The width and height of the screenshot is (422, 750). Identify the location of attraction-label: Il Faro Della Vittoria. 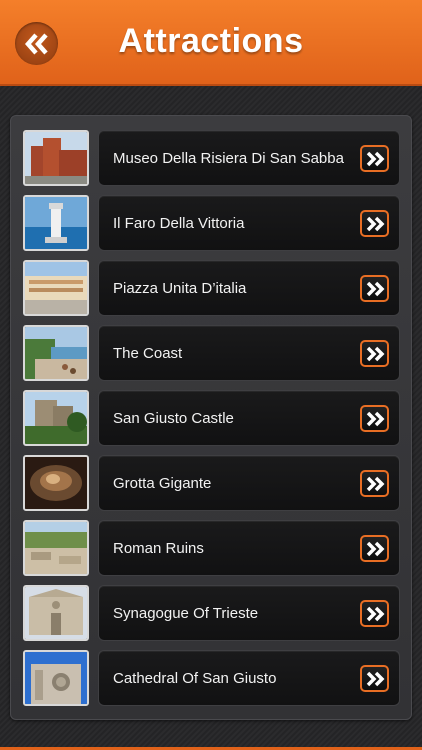
(179, 223).